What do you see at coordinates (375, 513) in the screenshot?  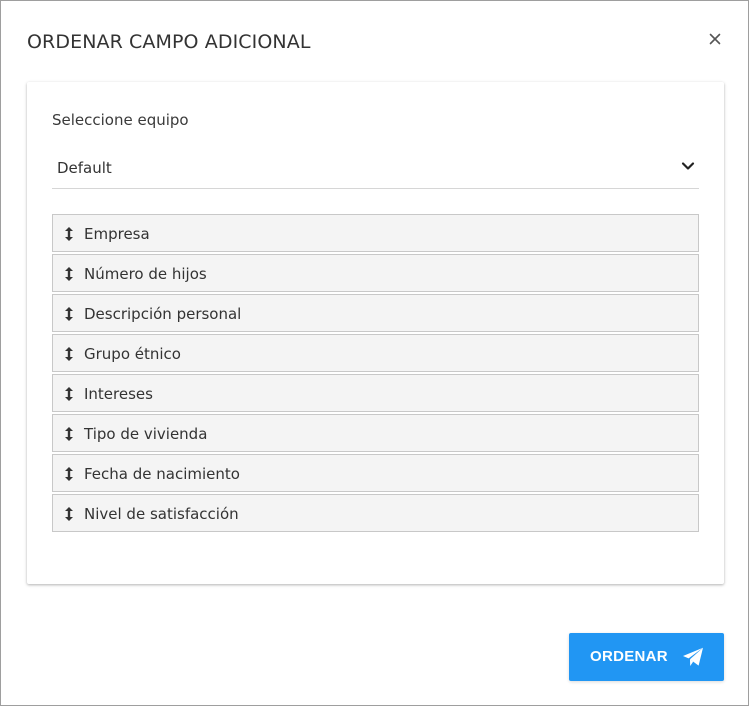 I see `sortable-field-item: Nivel de satisfacción` at bounding box center [375, 513].